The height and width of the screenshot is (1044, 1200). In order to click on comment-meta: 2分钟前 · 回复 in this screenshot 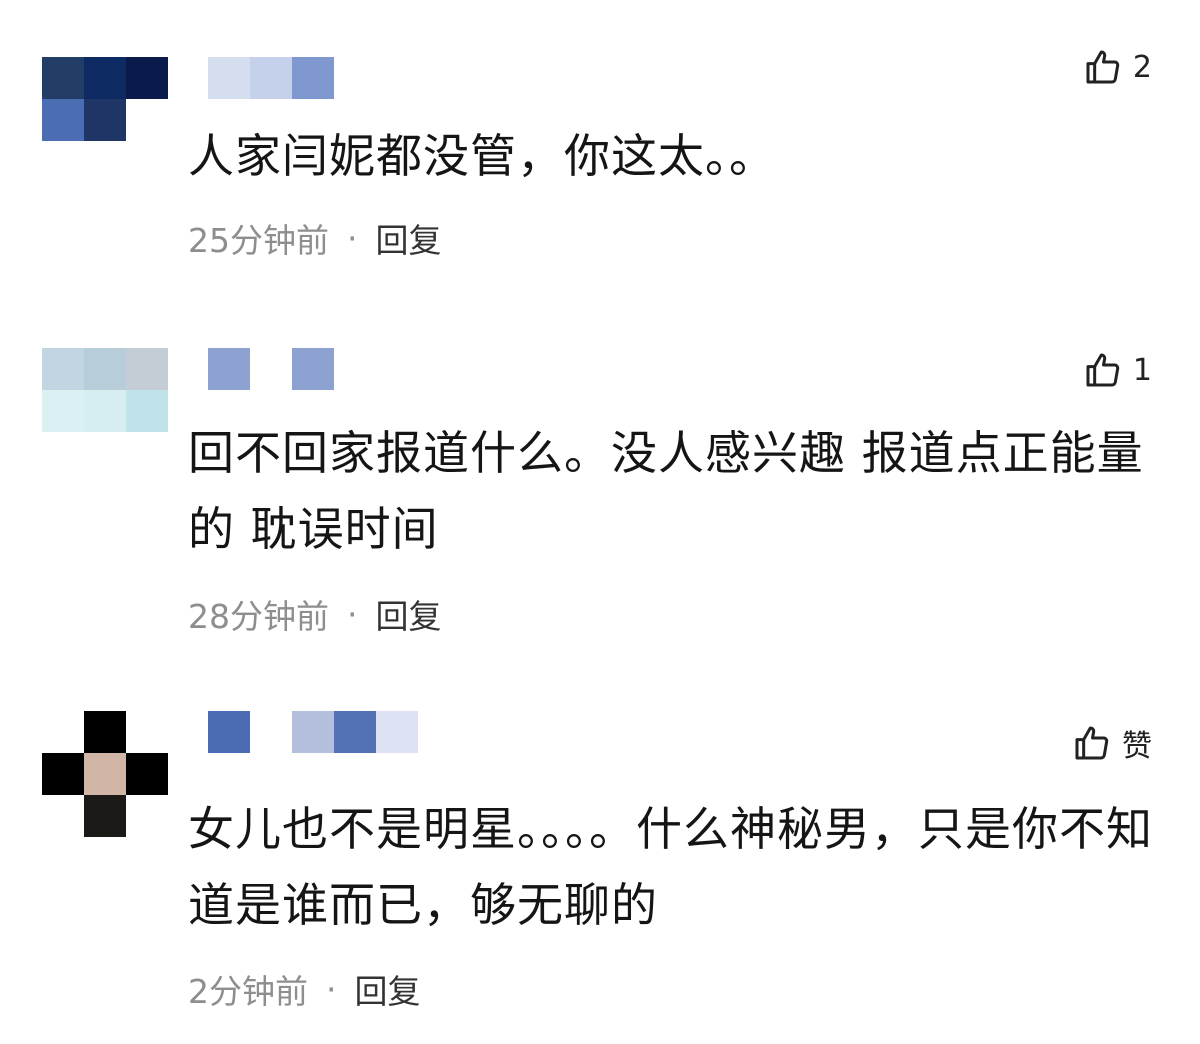, I will do `click(304, 989)`.